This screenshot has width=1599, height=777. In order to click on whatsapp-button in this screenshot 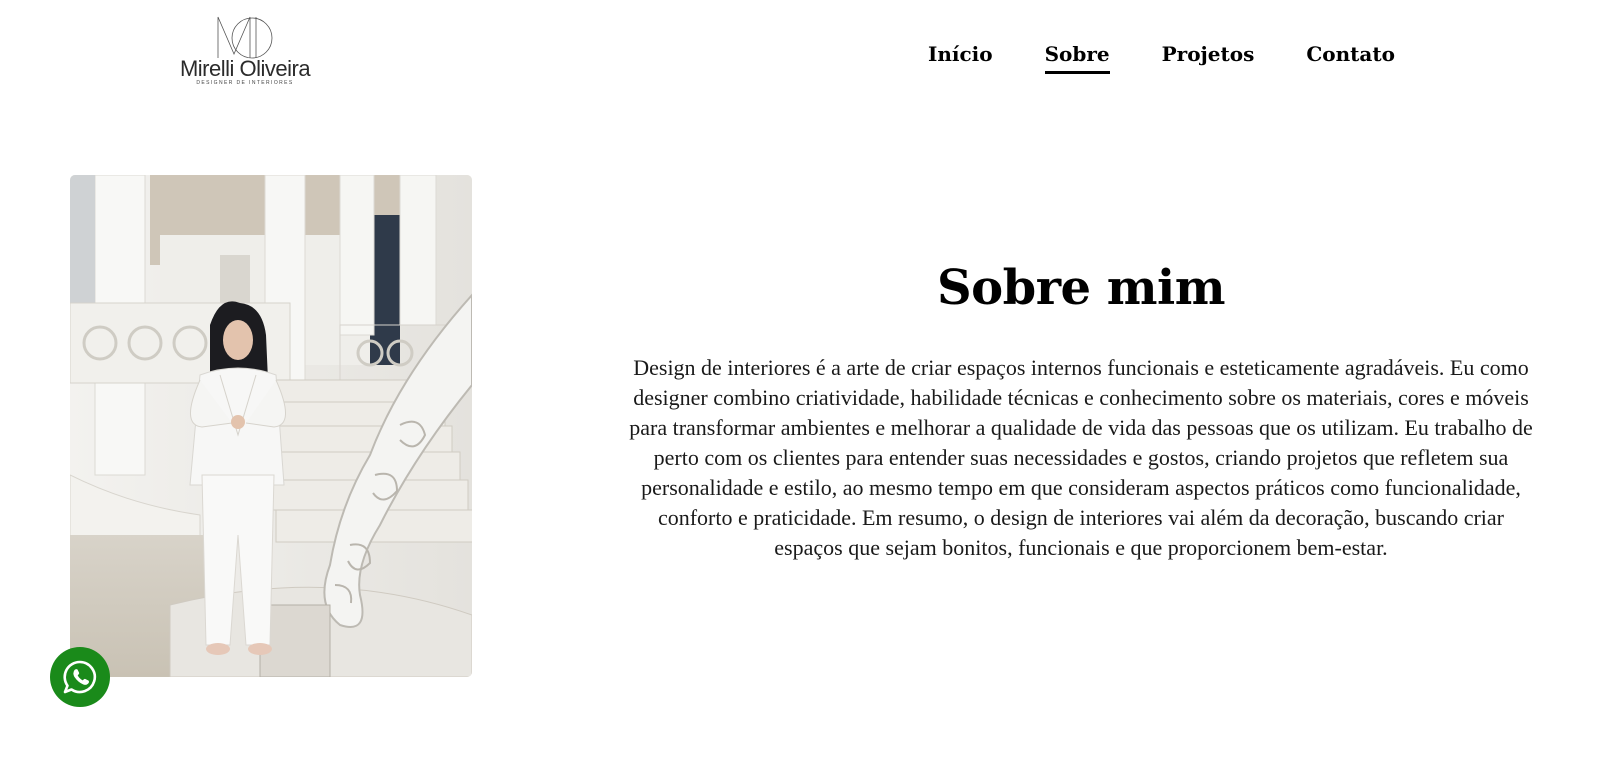, I will do `click(80, 677)`.